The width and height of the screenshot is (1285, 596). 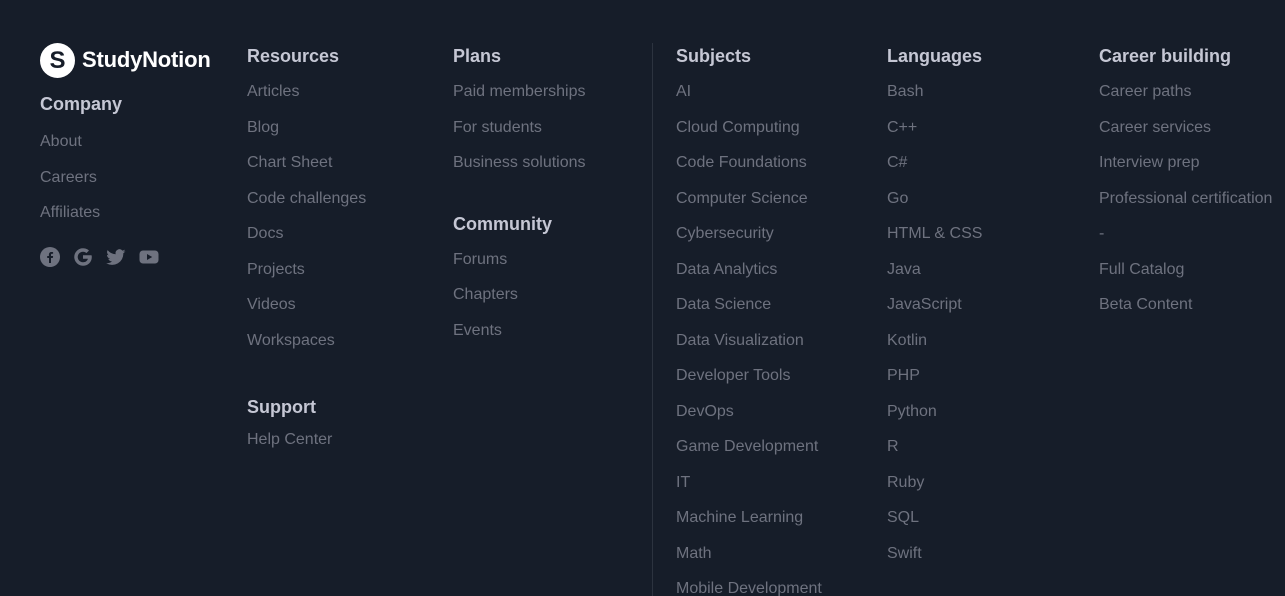 I want to click on list-item: Cybersecurity, so click(x=749, y=242).